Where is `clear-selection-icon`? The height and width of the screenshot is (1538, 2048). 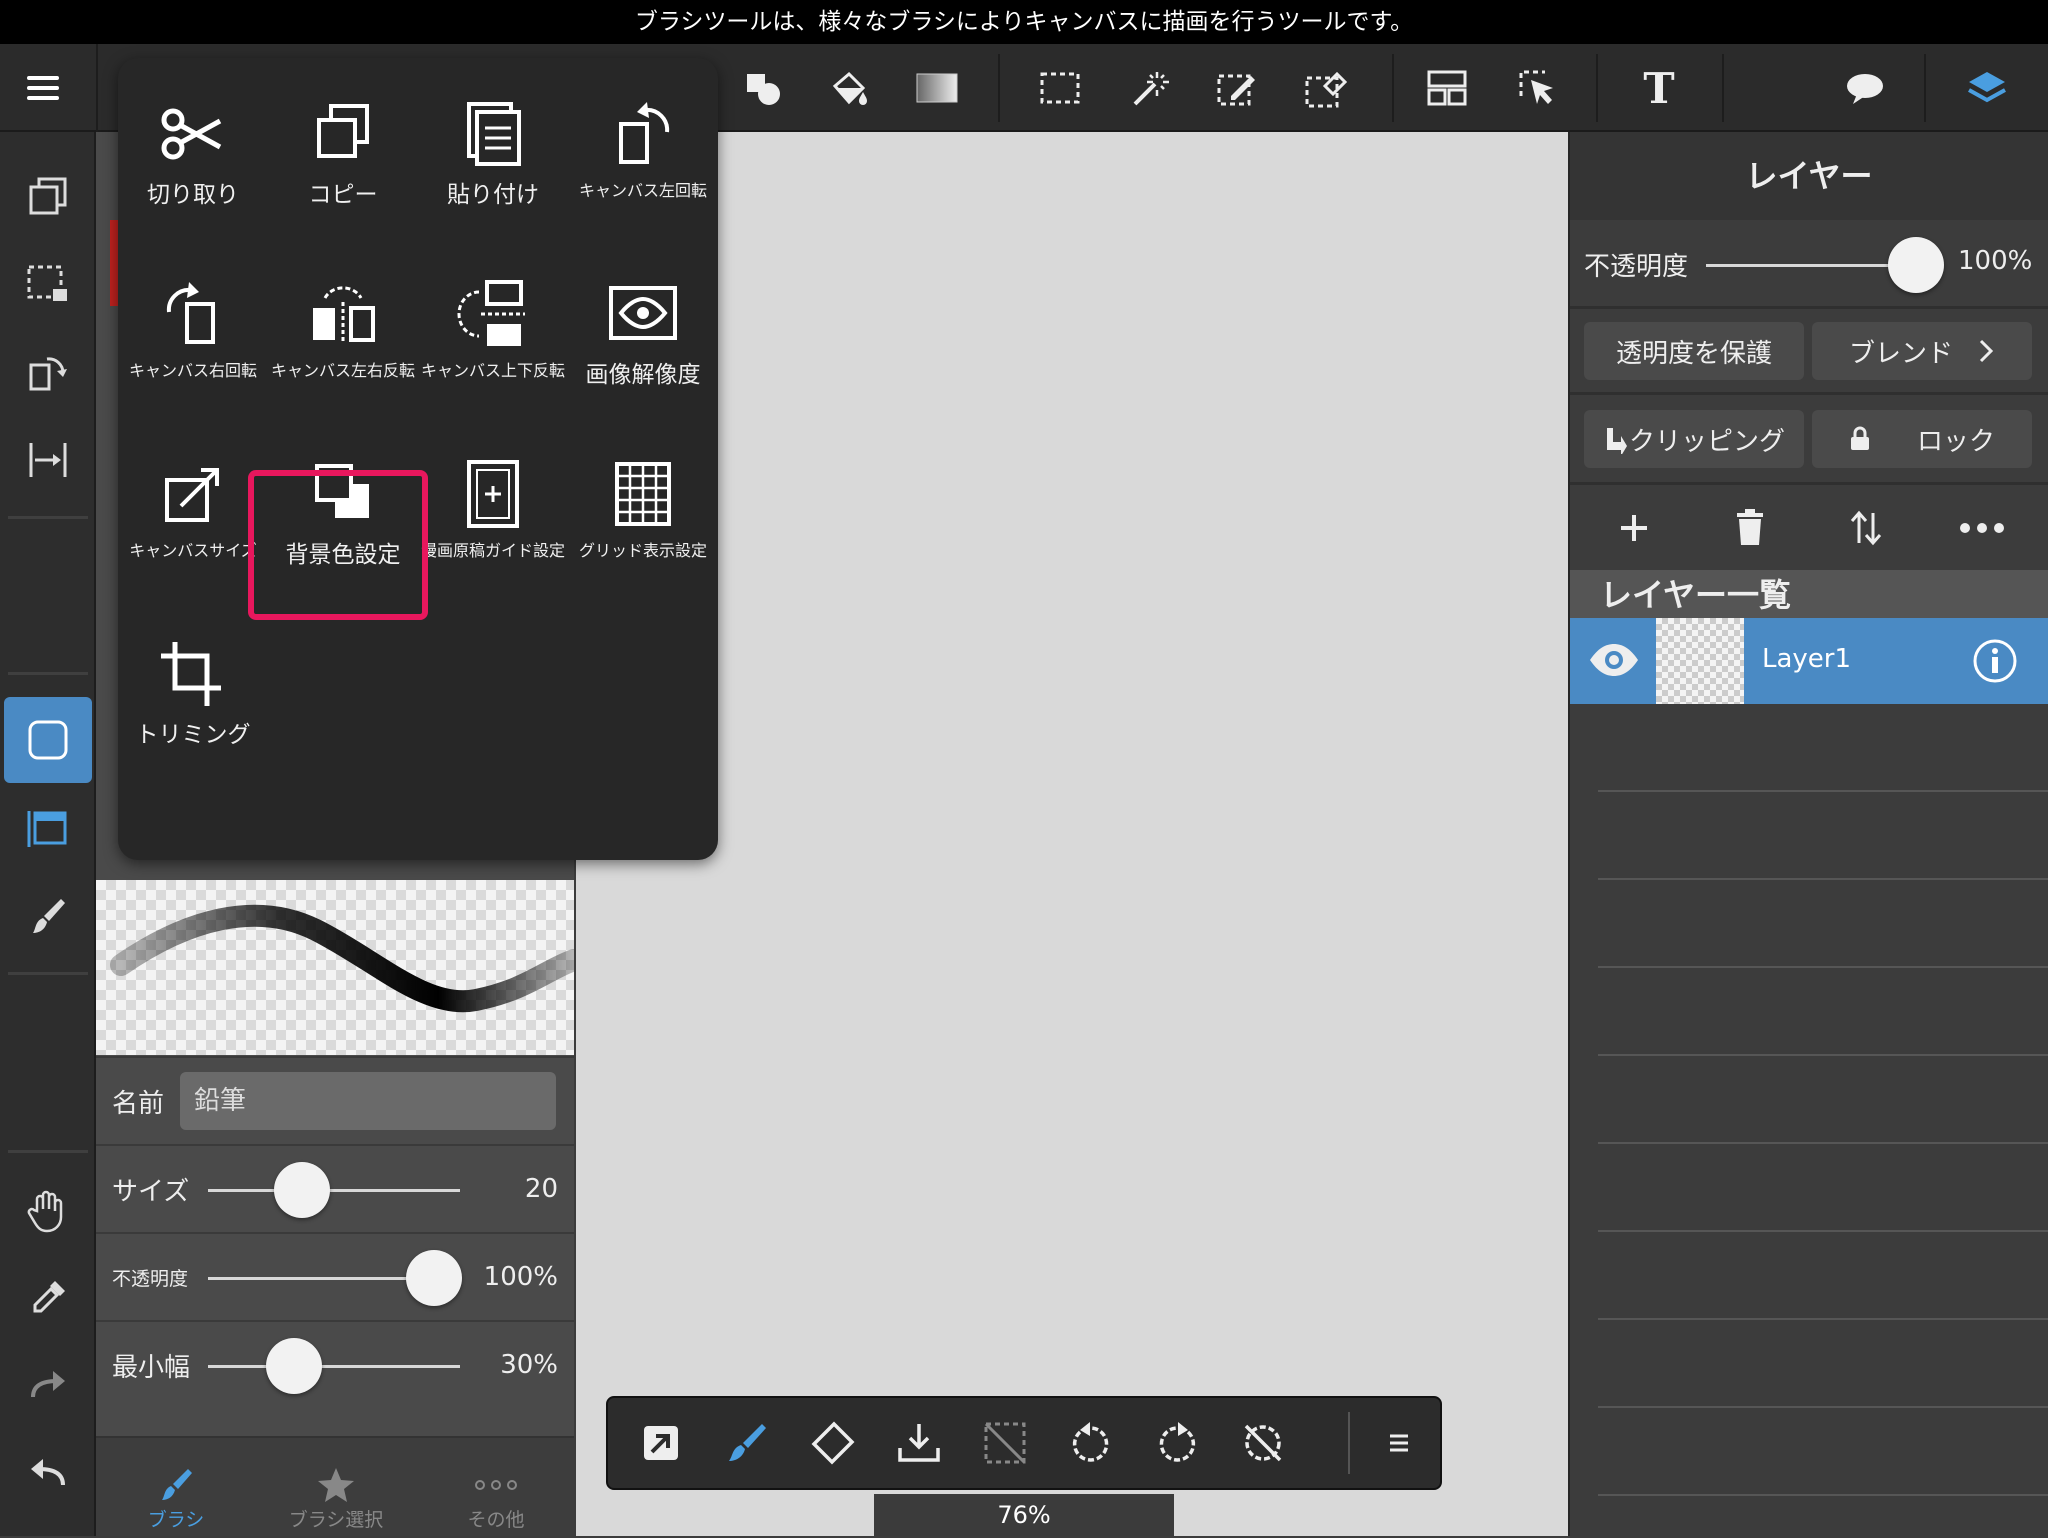
clear-selection-icon is located at coordinates (1005, 1443).